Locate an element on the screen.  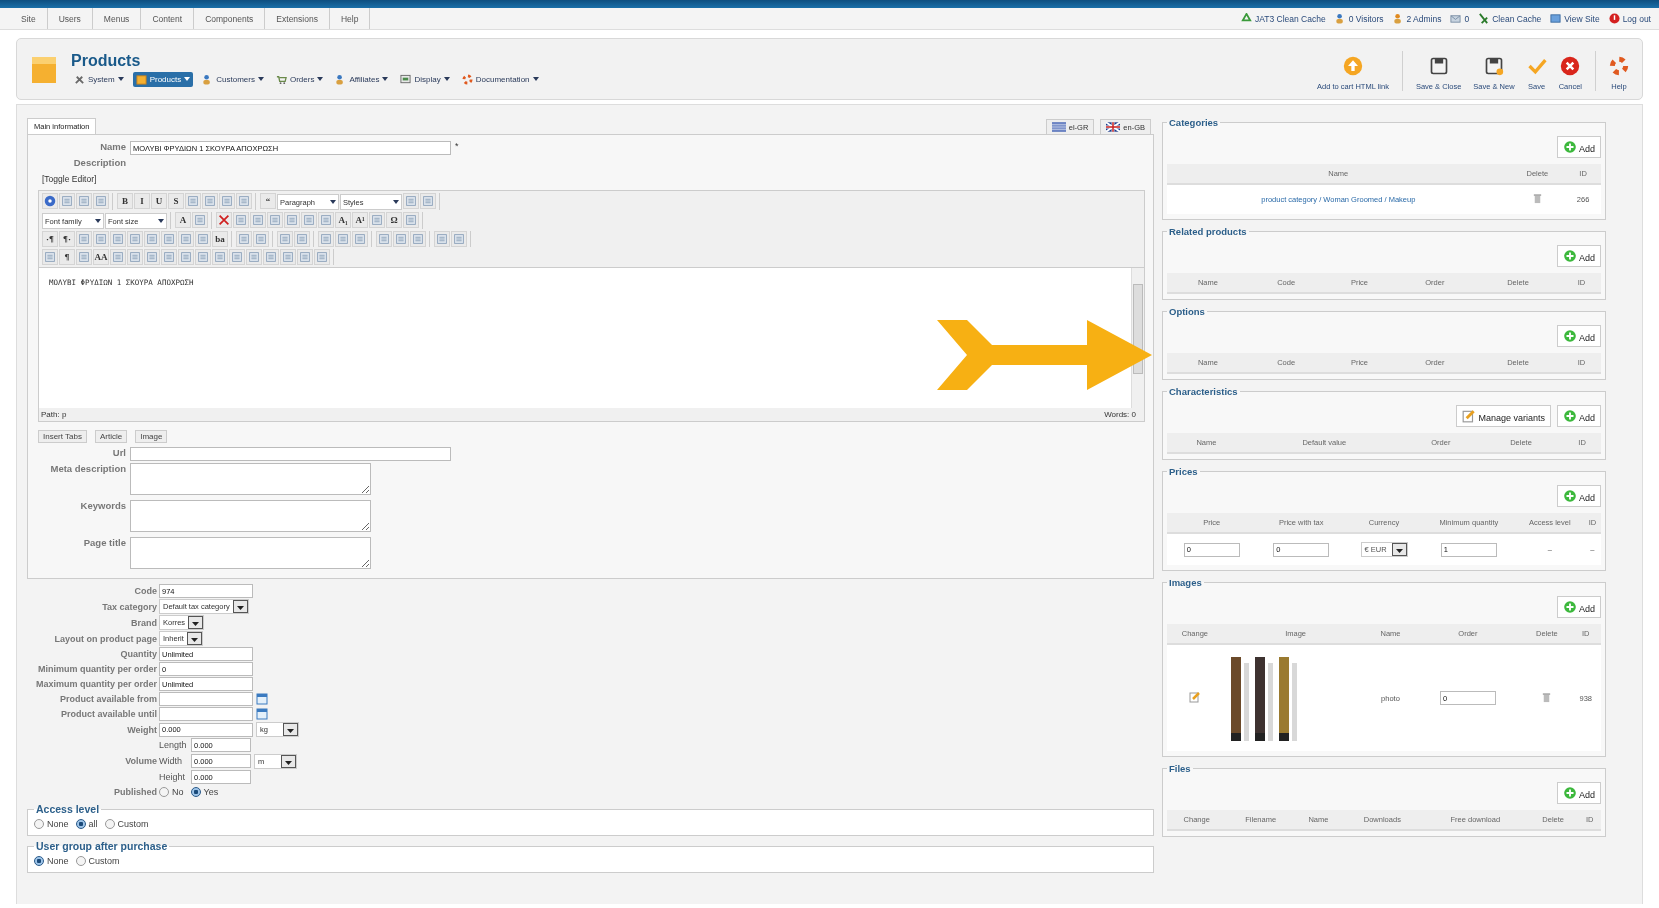
editor-tool-button: AA is located at coordinates (101, 257).